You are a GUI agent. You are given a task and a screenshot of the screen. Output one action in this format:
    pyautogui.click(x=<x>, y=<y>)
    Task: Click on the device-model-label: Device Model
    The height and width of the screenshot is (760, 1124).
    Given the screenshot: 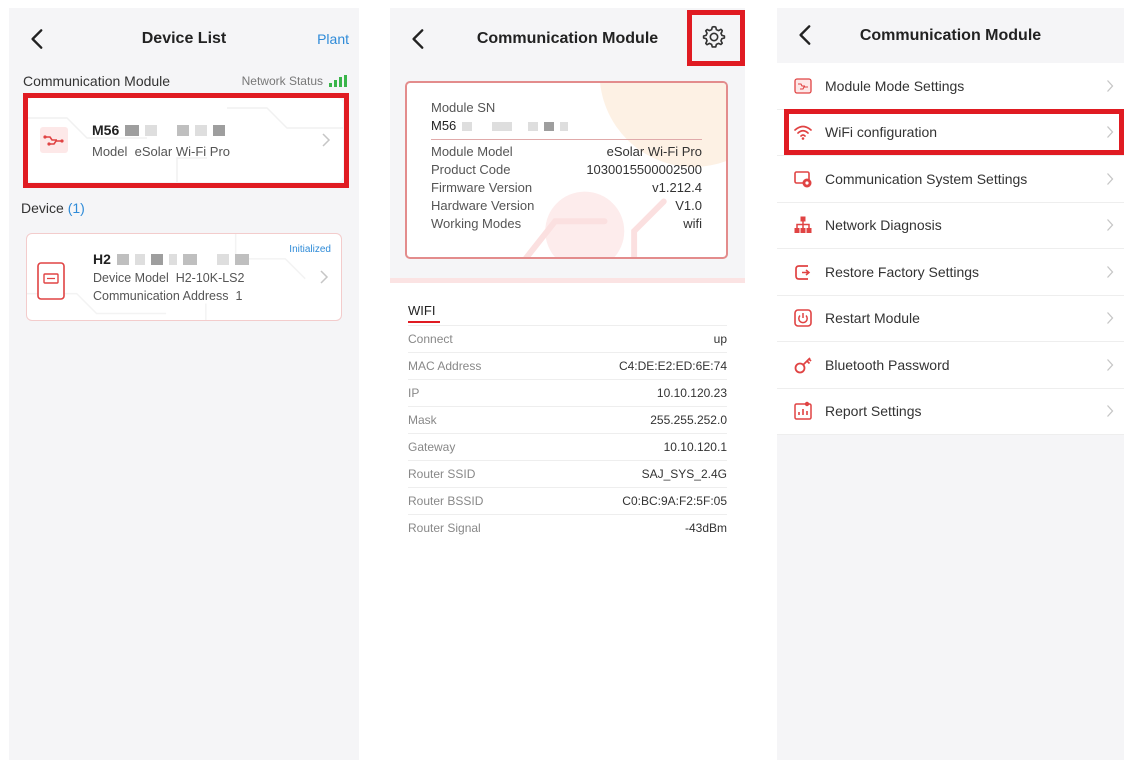 What is the action you would take?
    pyautogui.click(x=131, y=278)
    